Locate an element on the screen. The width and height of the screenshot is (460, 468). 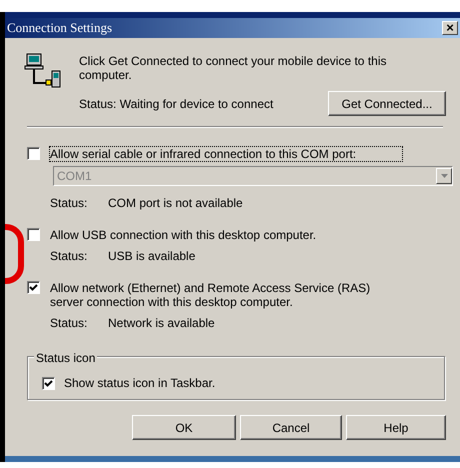
status-text: Status: Waiting for device to connect is located at coordinates (176, 104).